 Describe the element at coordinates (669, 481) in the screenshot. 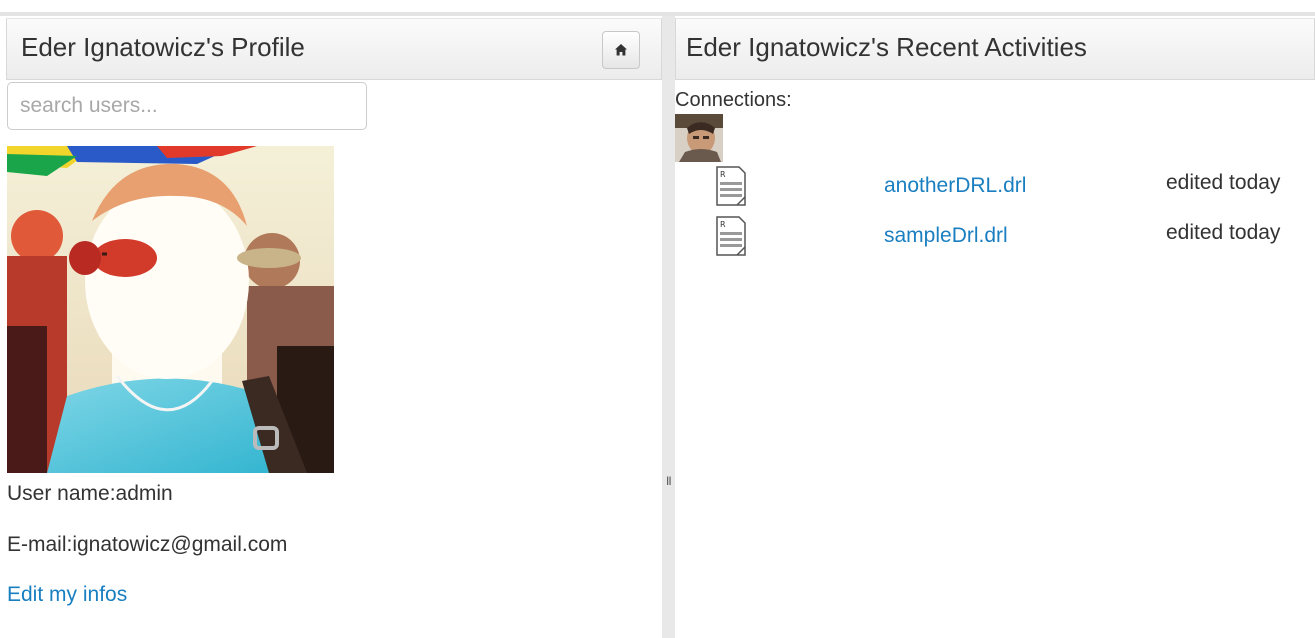

I see `splitter-grip-icon: II` at that location.